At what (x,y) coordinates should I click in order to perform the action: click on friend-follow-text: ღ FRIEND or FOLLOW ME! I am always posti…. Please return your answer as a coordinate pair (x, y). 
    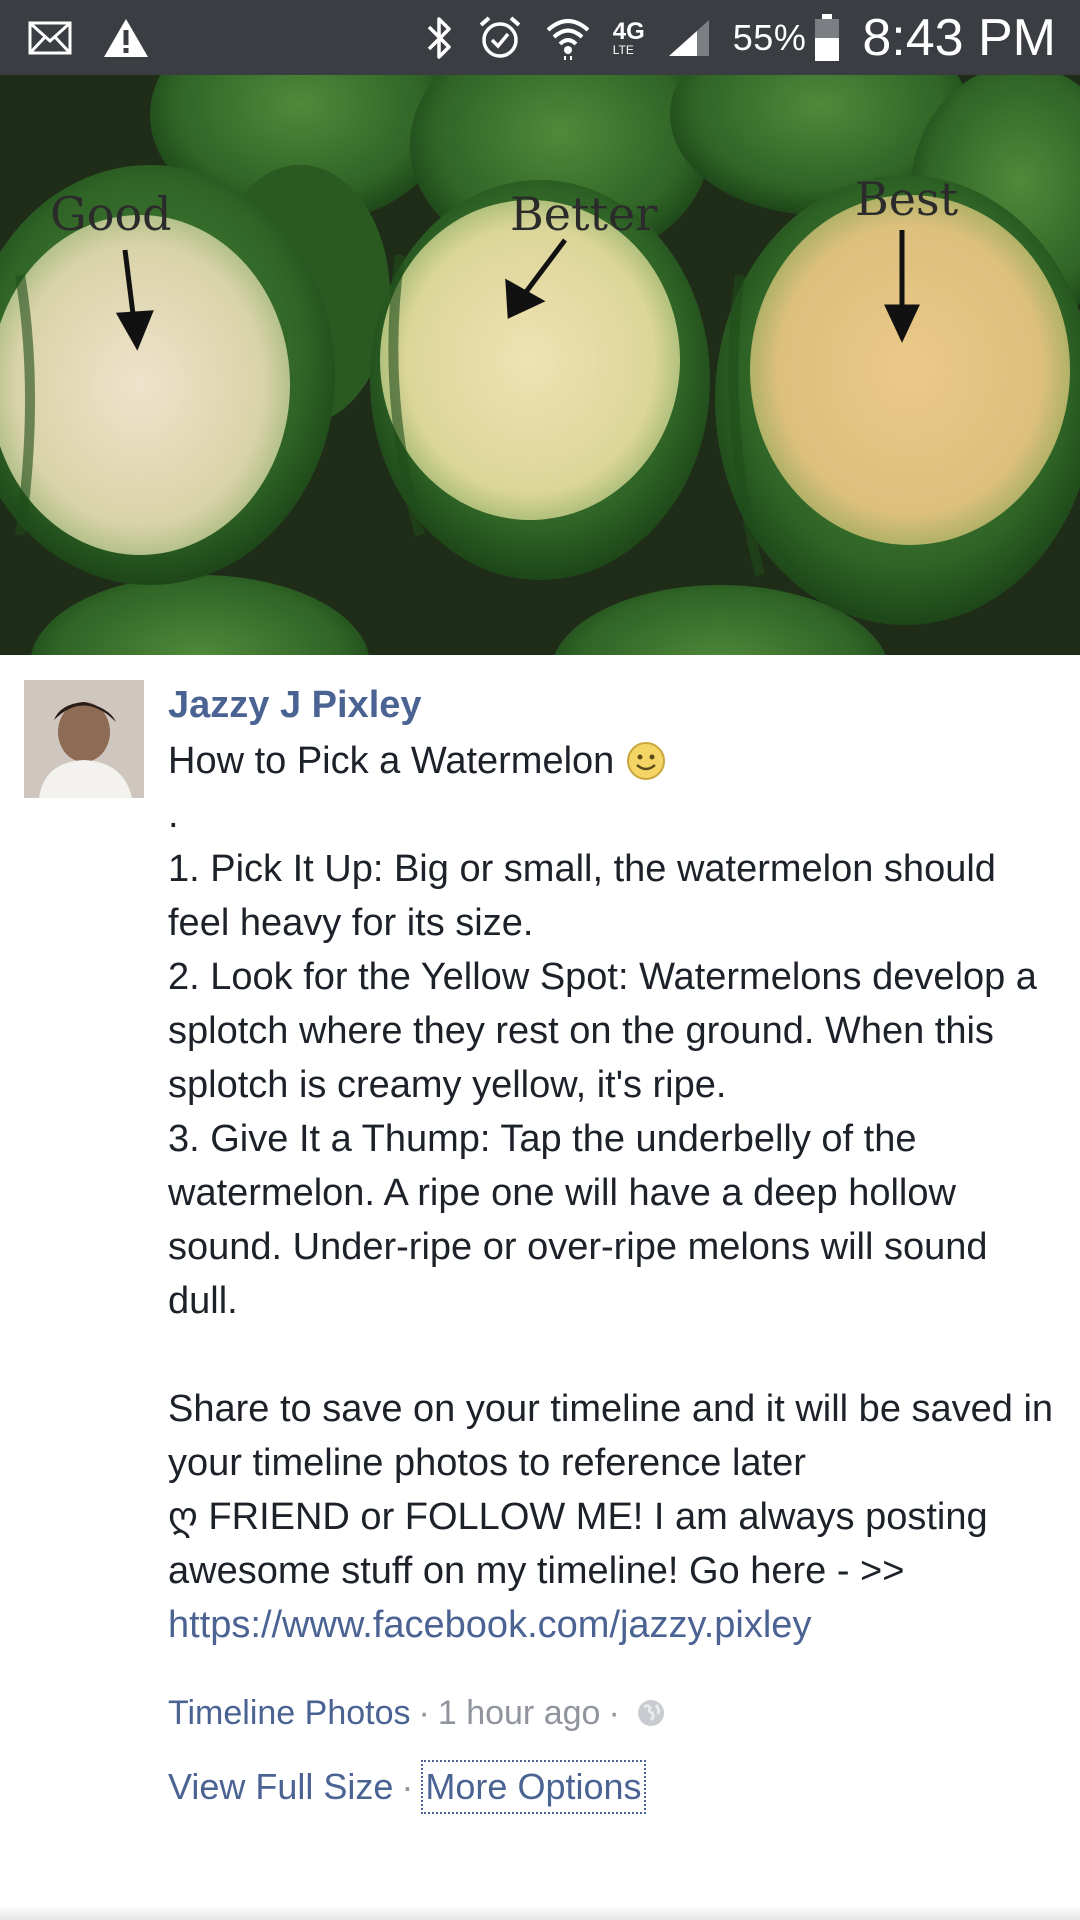
    Looking at the image, I should click on (583, 1544).